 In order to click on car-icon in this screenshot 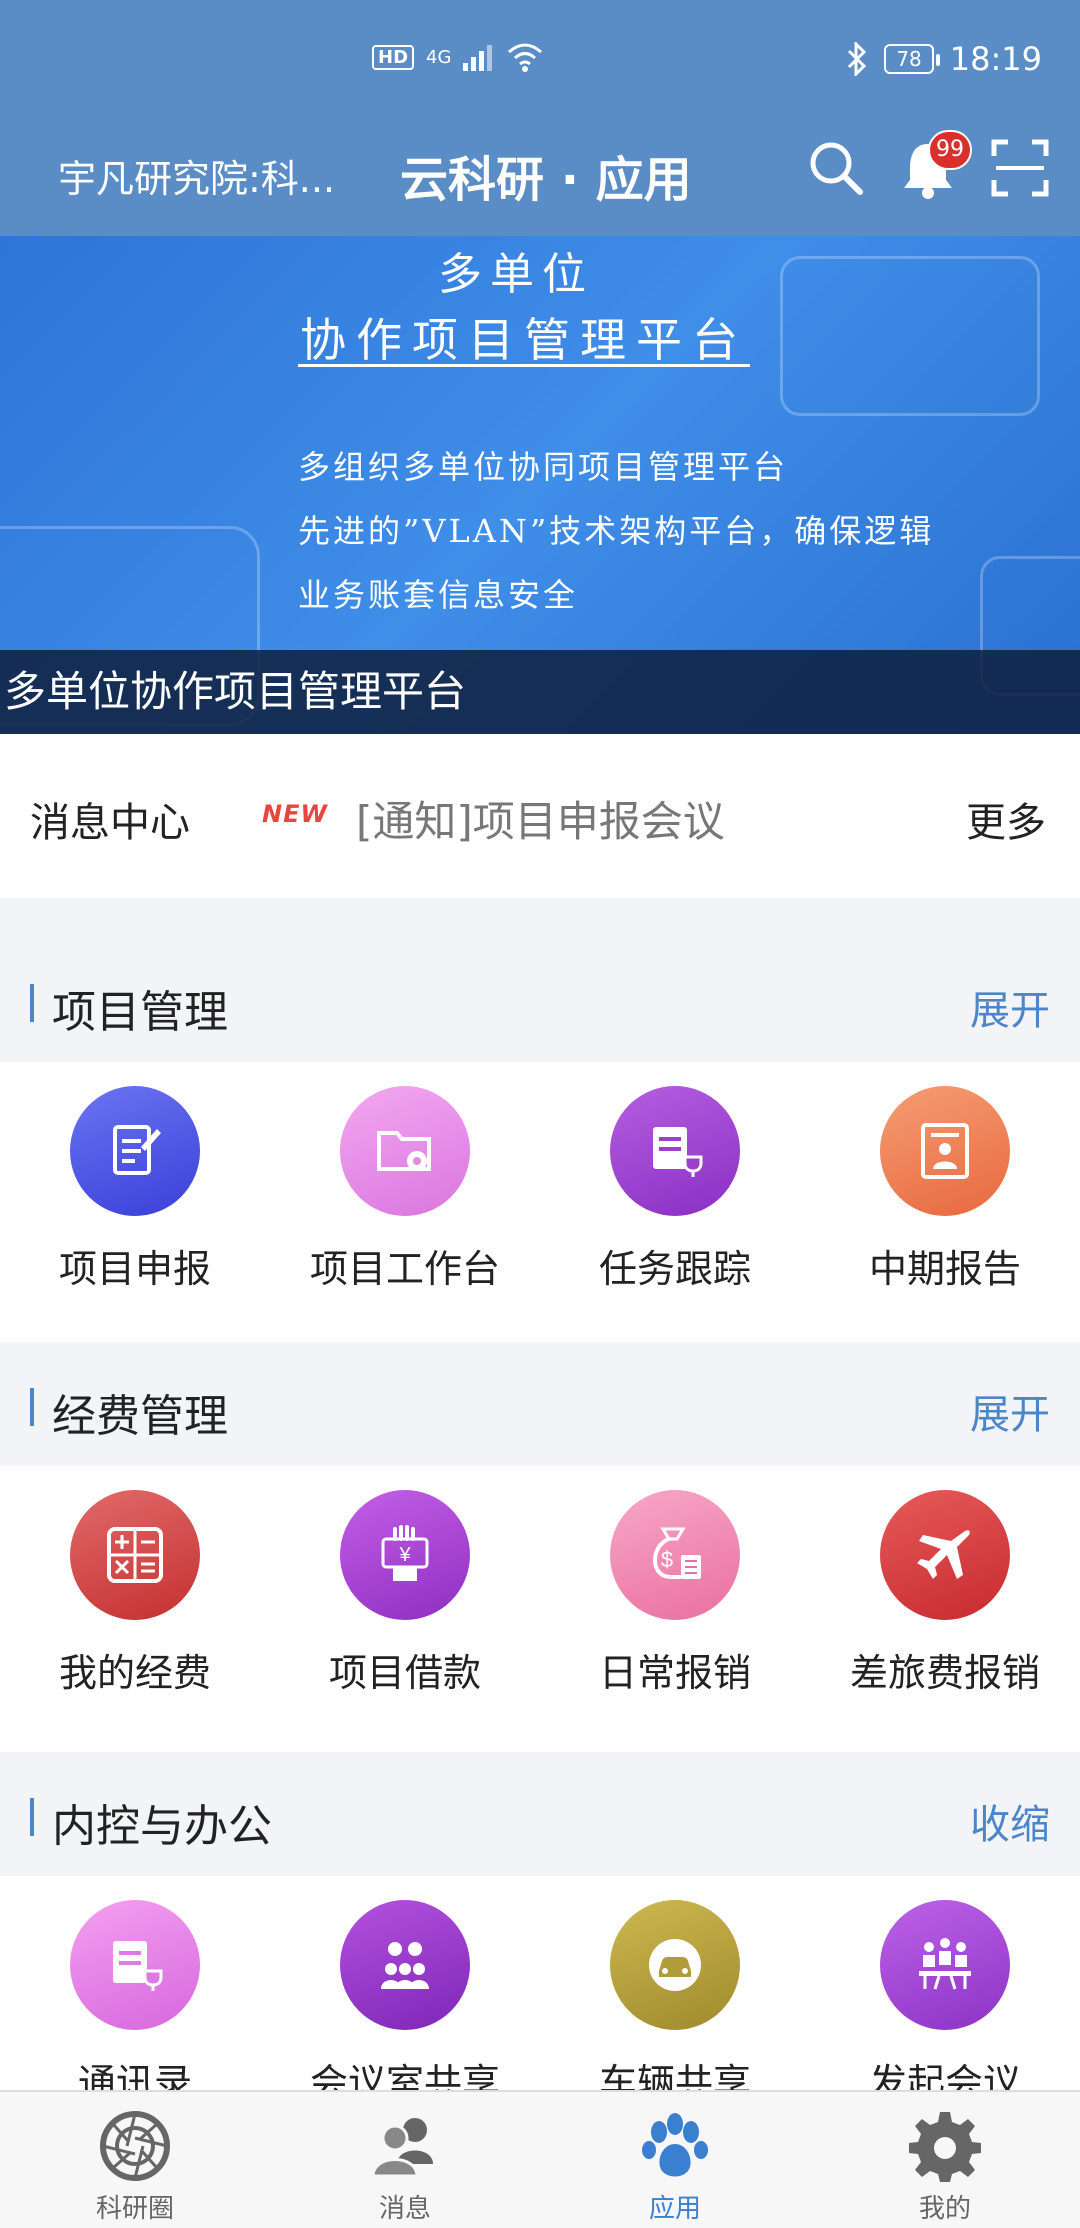, I will do `click(675, 1965)`.